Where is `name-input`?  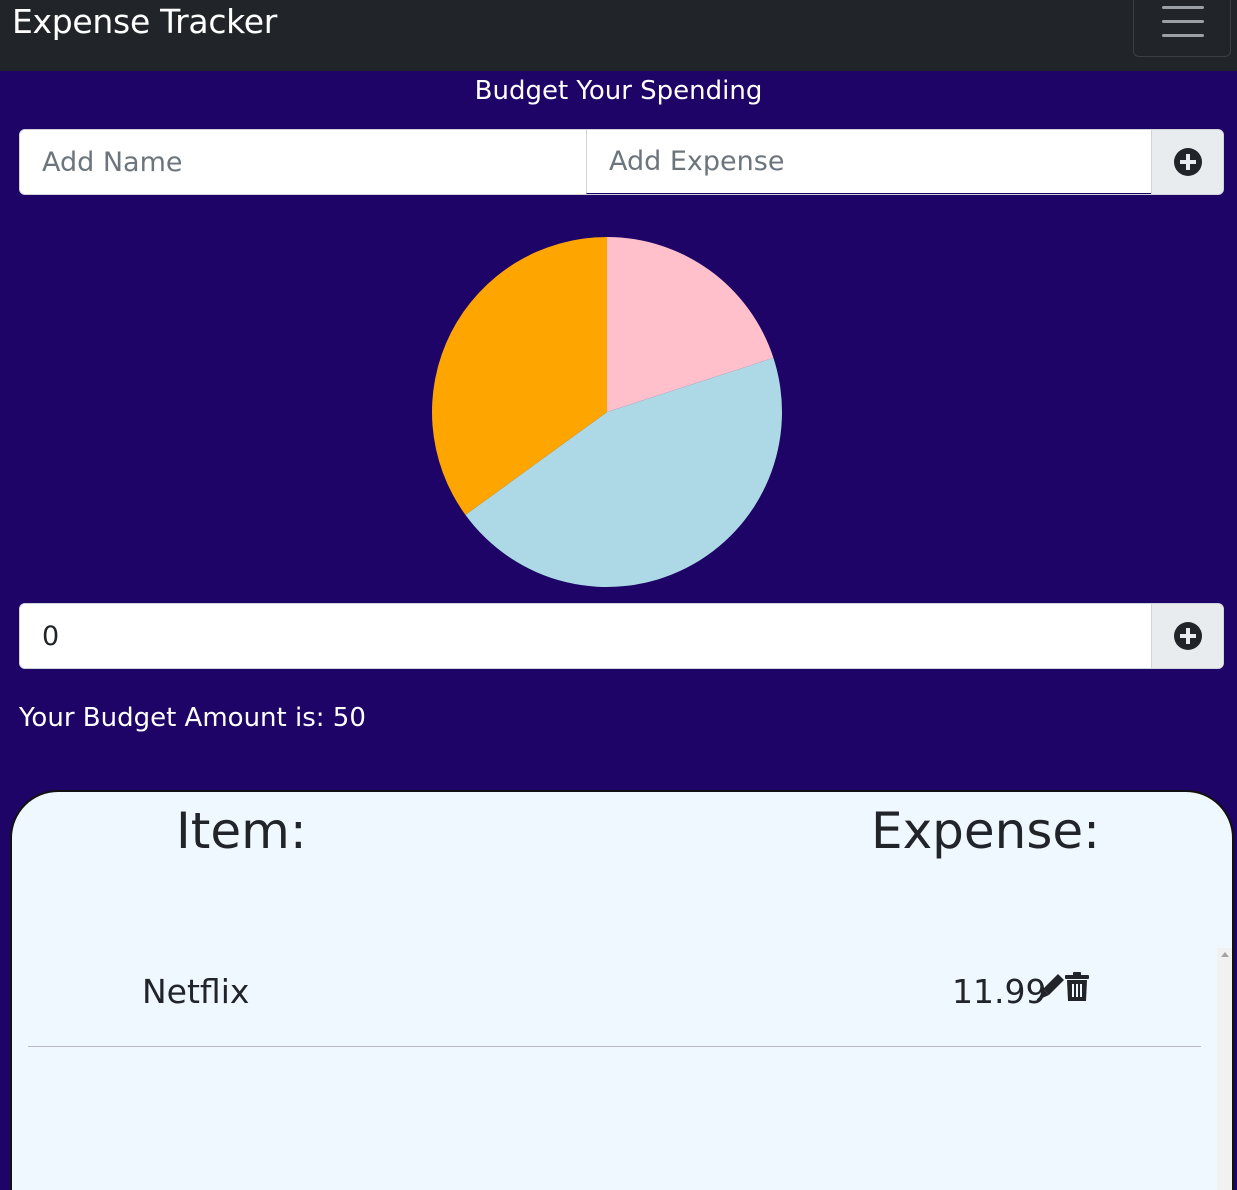
name-input is located at coordinates (303, 162).